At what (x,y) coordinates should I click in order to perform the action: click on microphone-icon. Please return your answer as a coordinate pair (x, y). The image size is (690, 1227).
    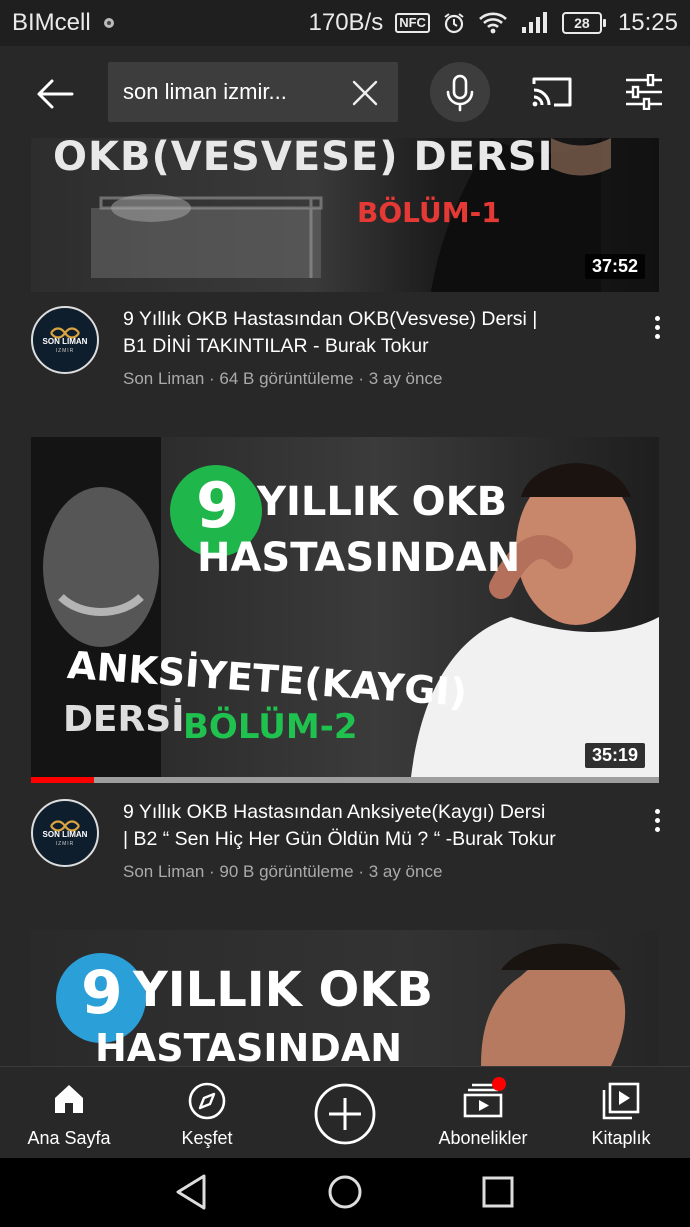
    Looking at the image, I should click on (460, 93).